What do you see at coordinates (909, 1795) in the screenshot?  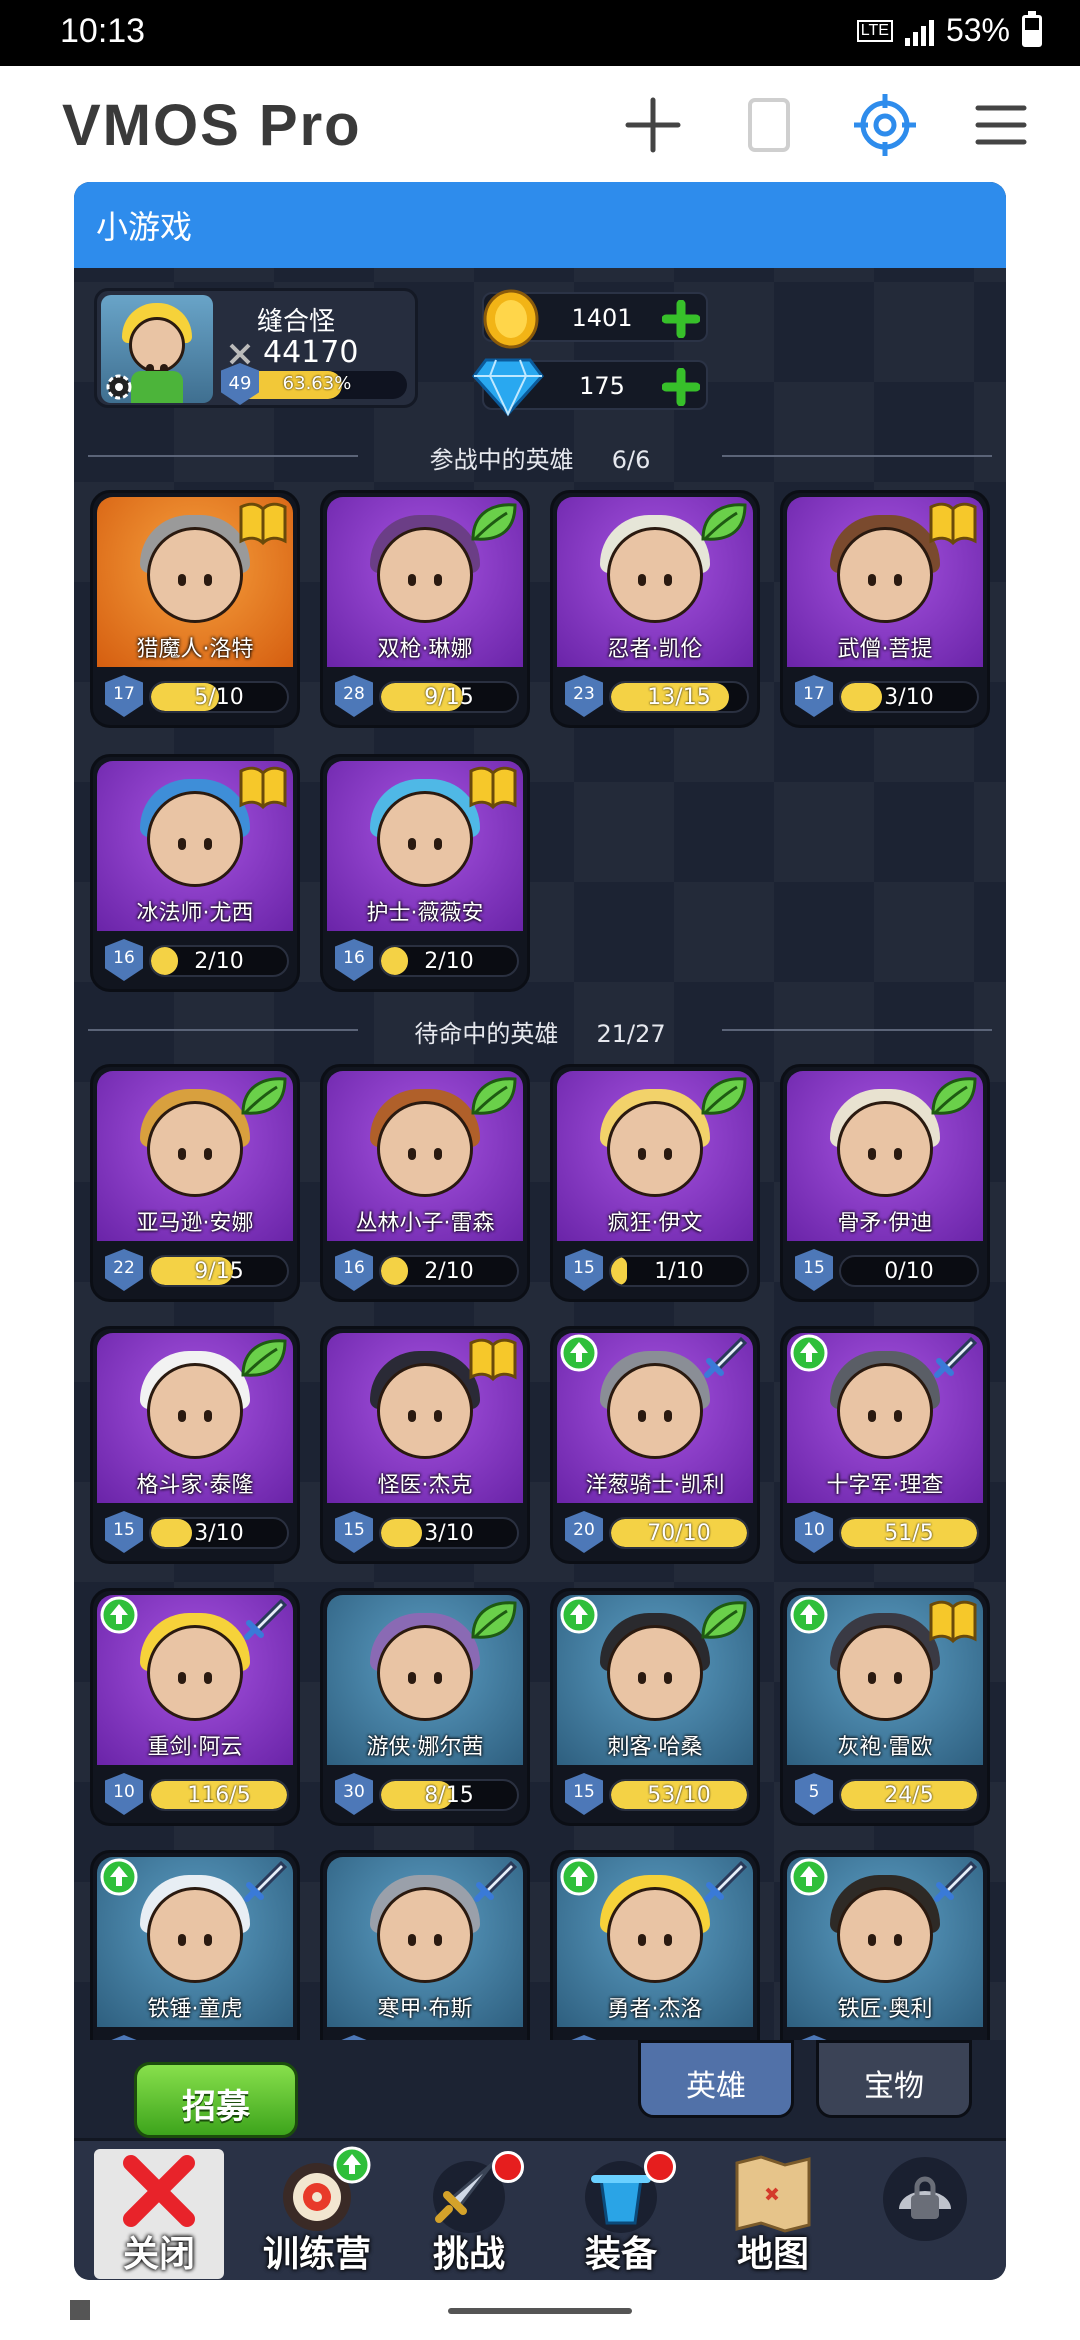 I see `hero-shard-text: 24/5` at bounding box center [909, 1795].